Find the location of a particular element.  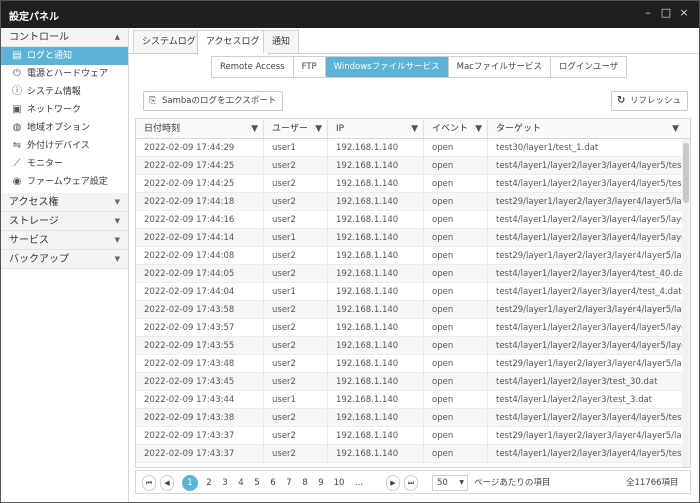

table-cell: 2022-02-09 17:43:38 is located at coordinates (200, 418).